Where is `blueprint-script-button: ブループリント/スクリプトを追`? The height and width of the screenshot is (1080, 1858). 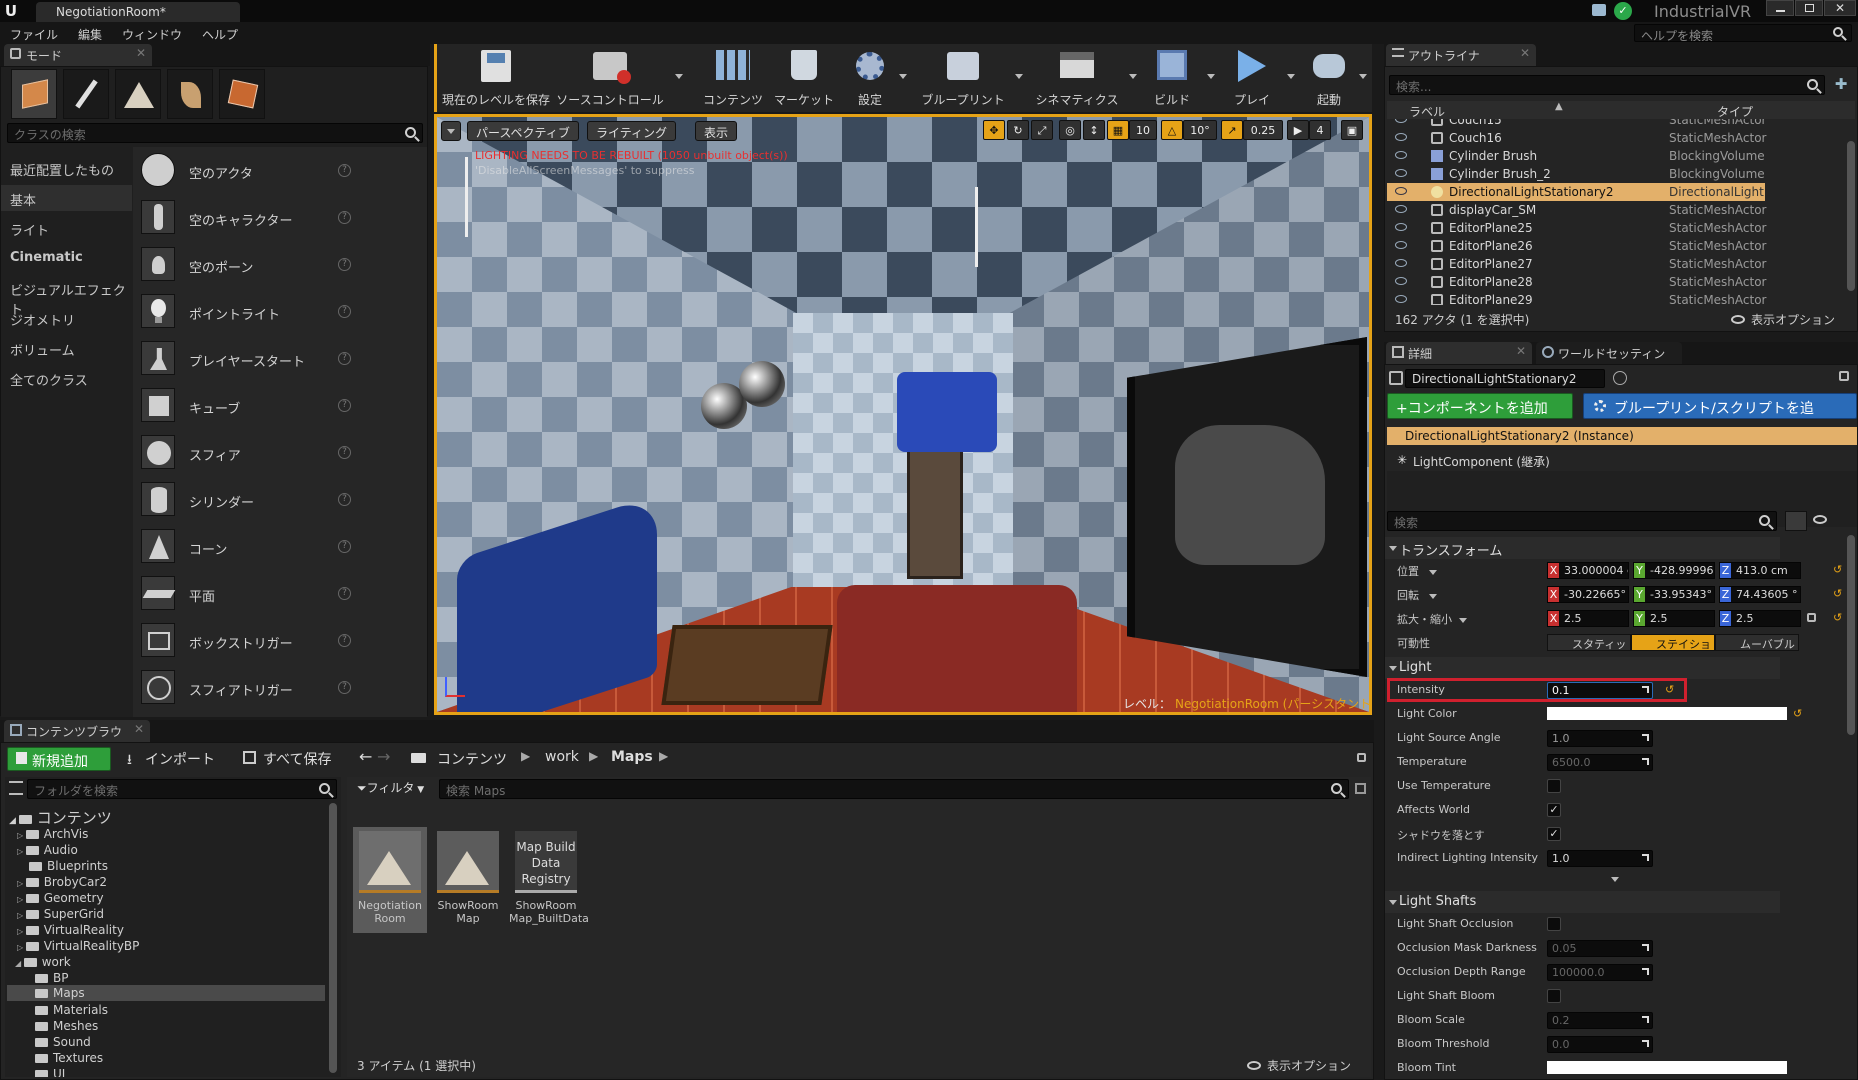 blueprint-script-button: ブループリント/スクリプトを追 is located at coordinates (1720, 406).